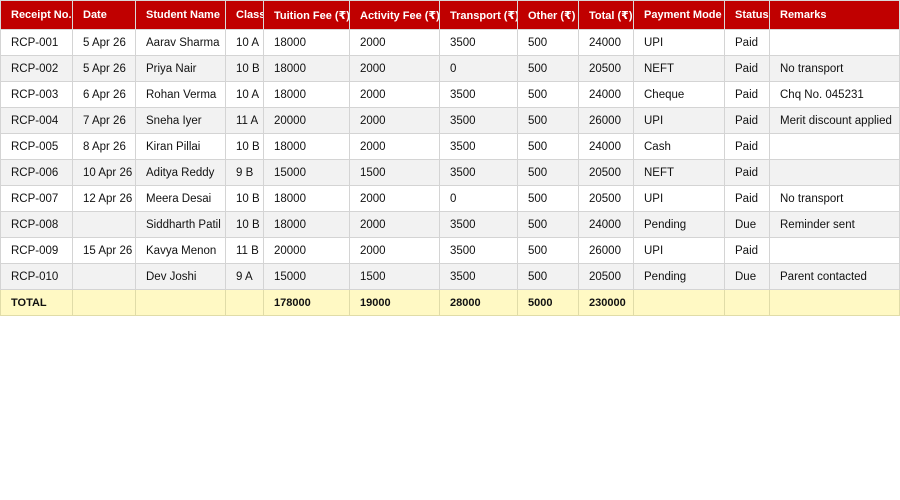 The width and height of the screenshot is (900, 500). I want to click on total-cell-label: TOTAL, so click(36, 302).